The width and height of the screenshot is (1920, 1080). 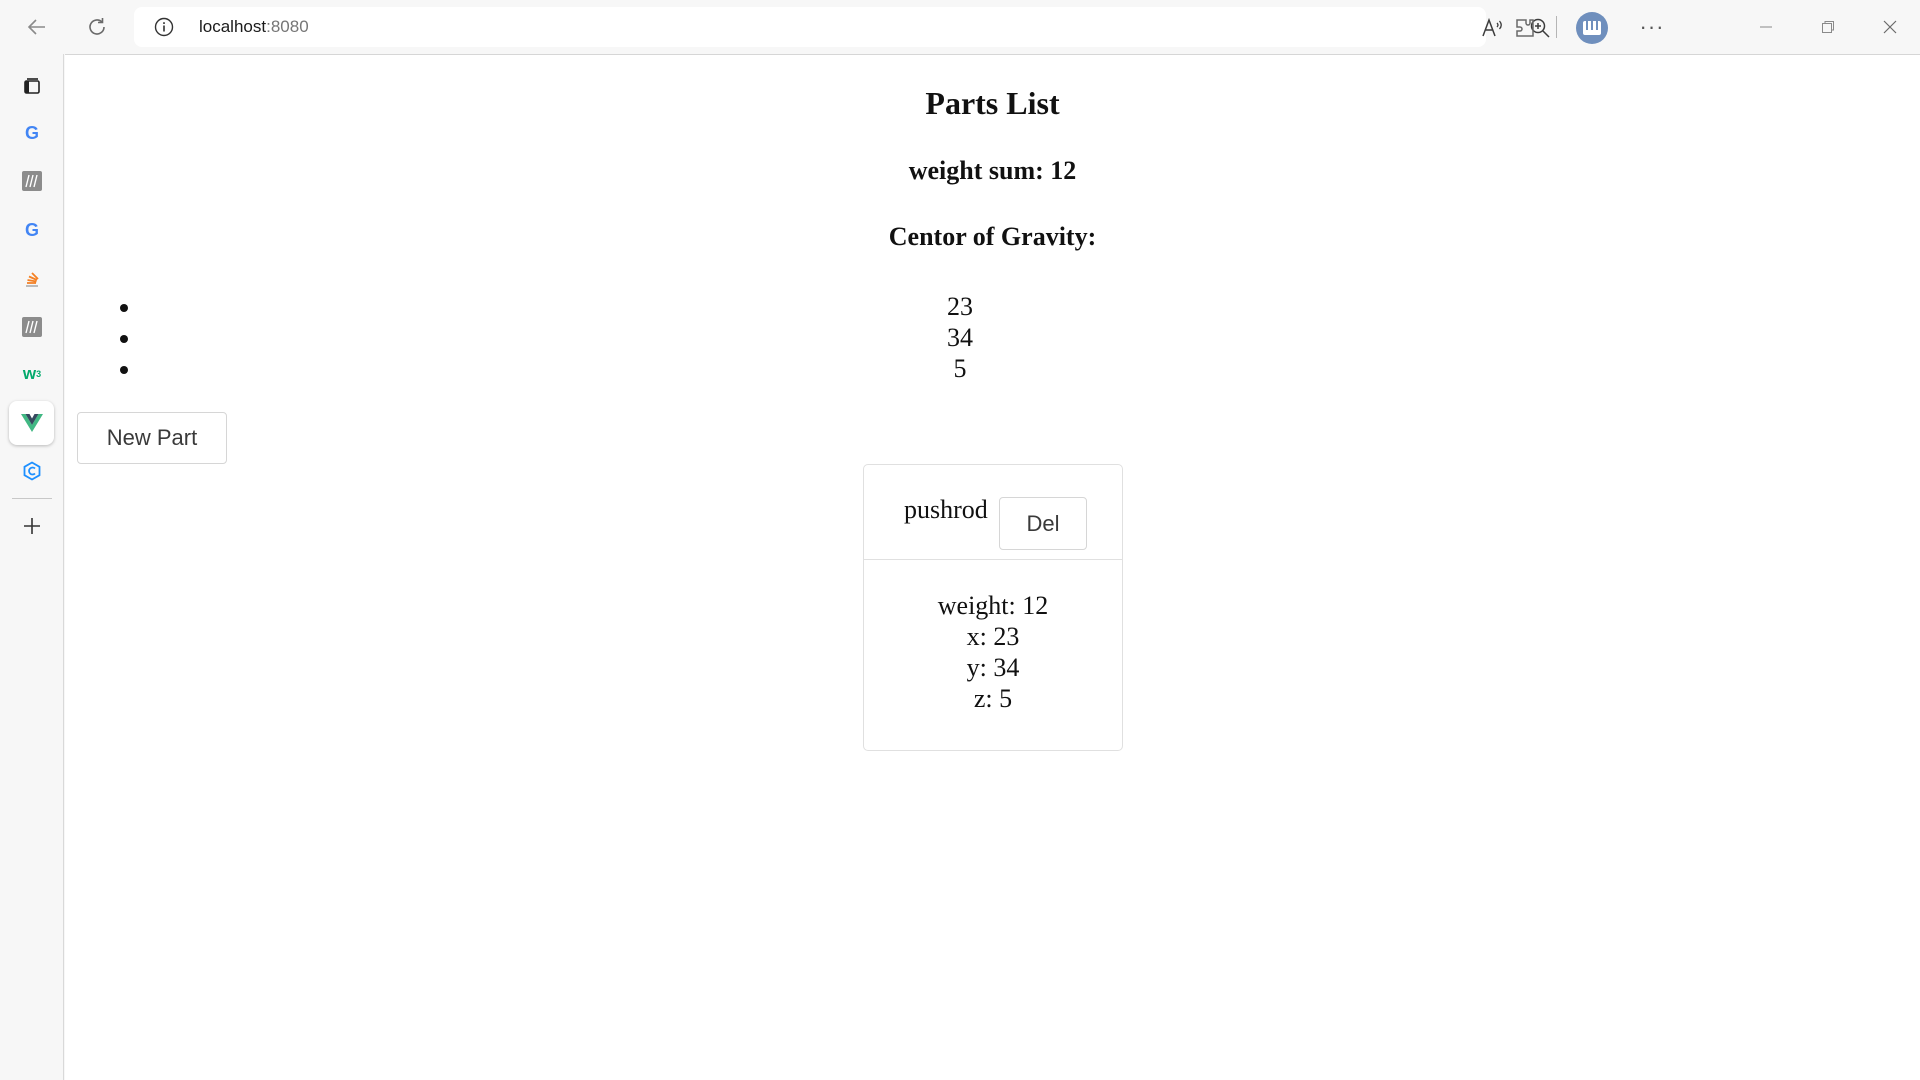 What do you see at coordinates (992, 337) in the screenshot?
I see `list-item: 34` at bounding box center [992, 337].